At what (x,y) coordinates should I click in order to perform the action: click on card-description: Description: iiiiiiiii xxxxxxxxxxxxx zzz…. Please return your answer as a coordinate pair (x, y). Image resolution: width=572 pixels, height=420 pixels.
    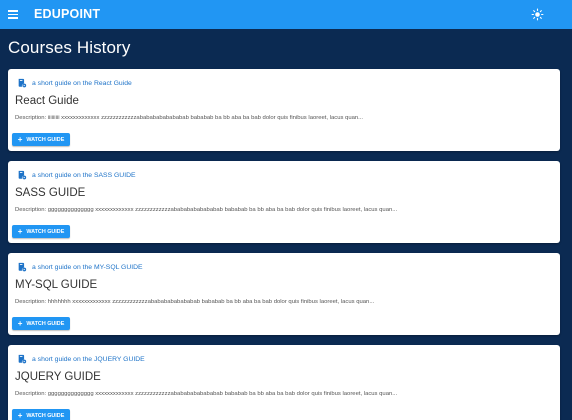
    Looking at the image, I should click on (189, 118).